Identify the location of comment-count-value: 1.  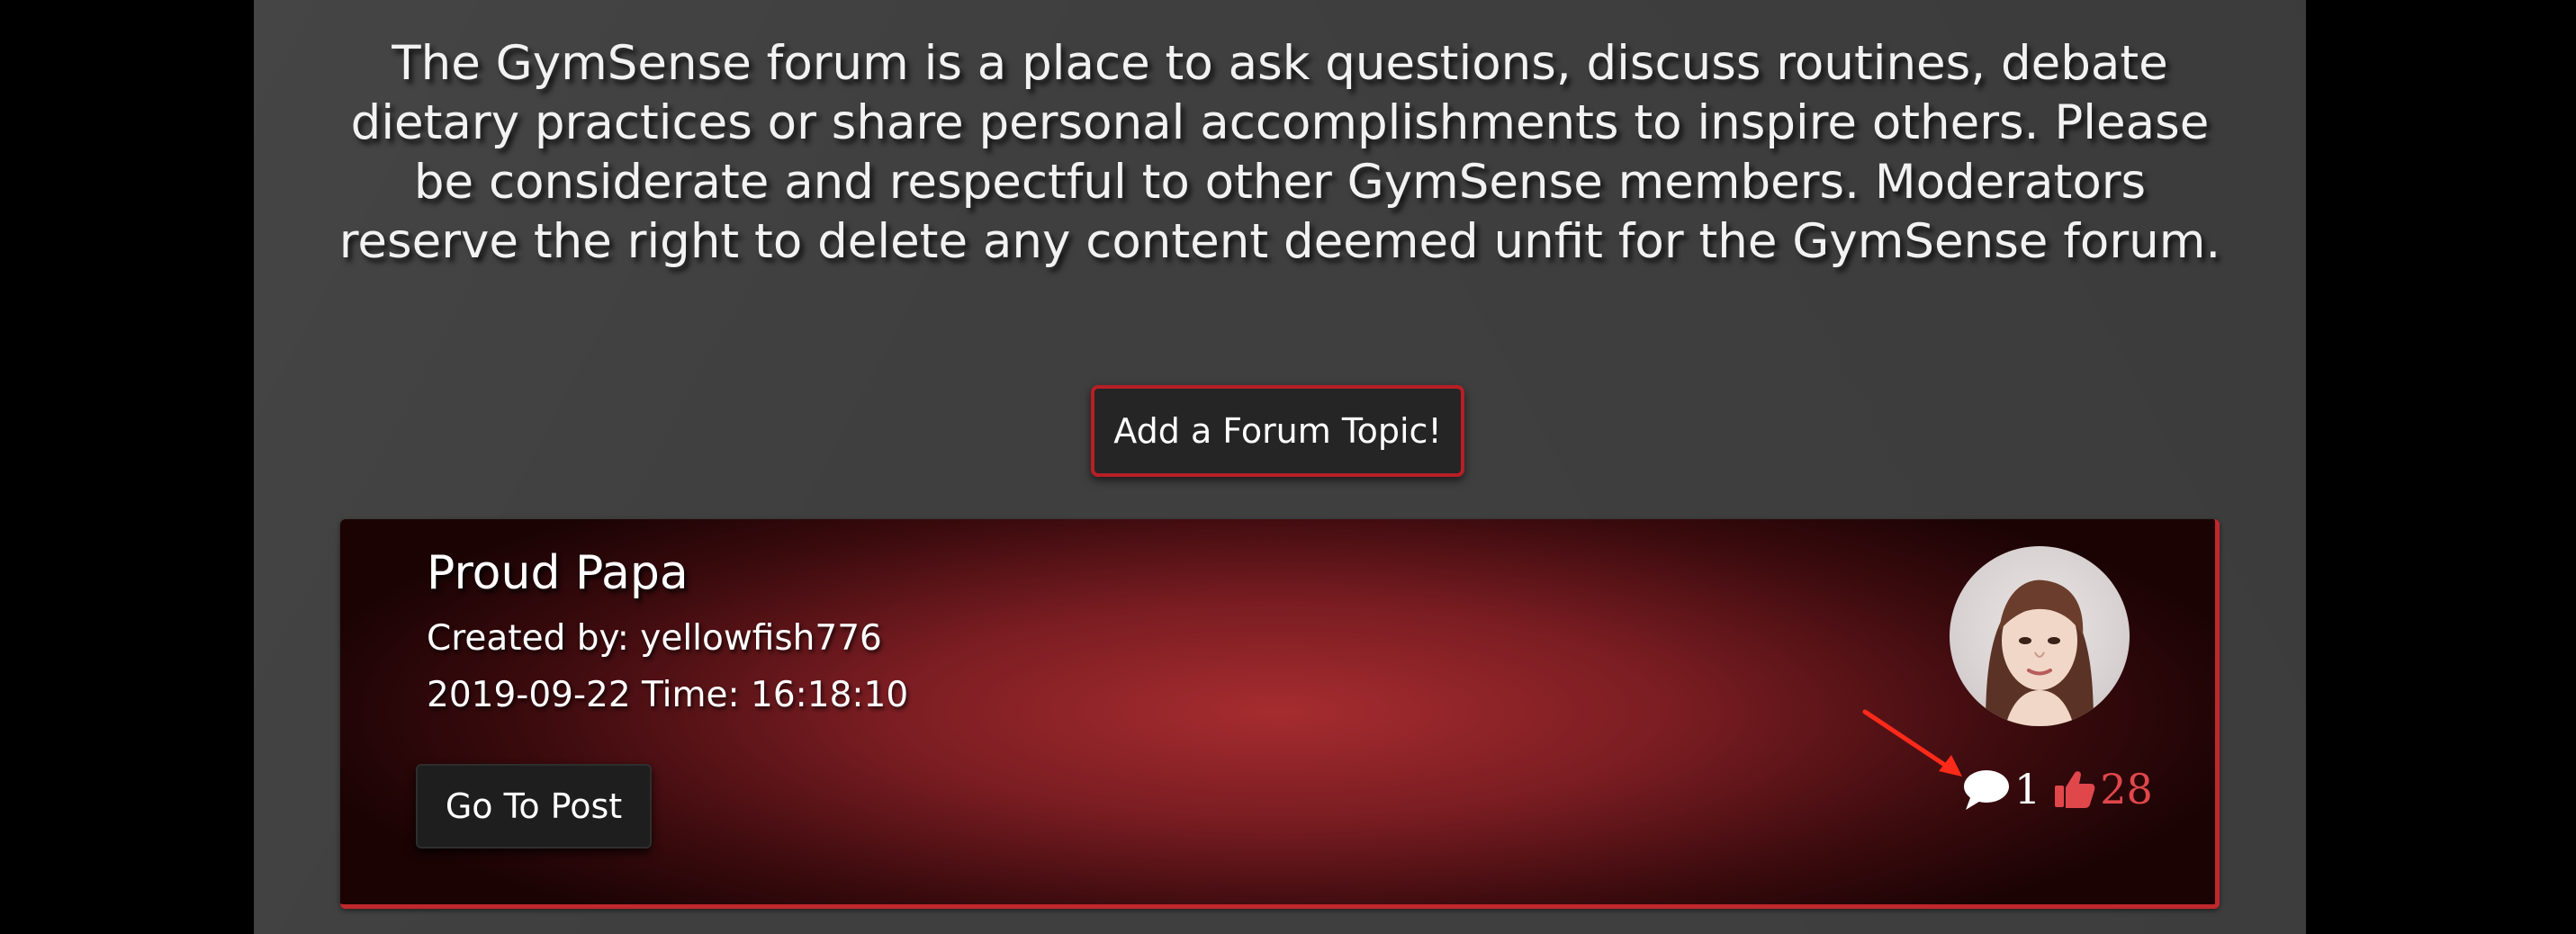
(2027, 789).